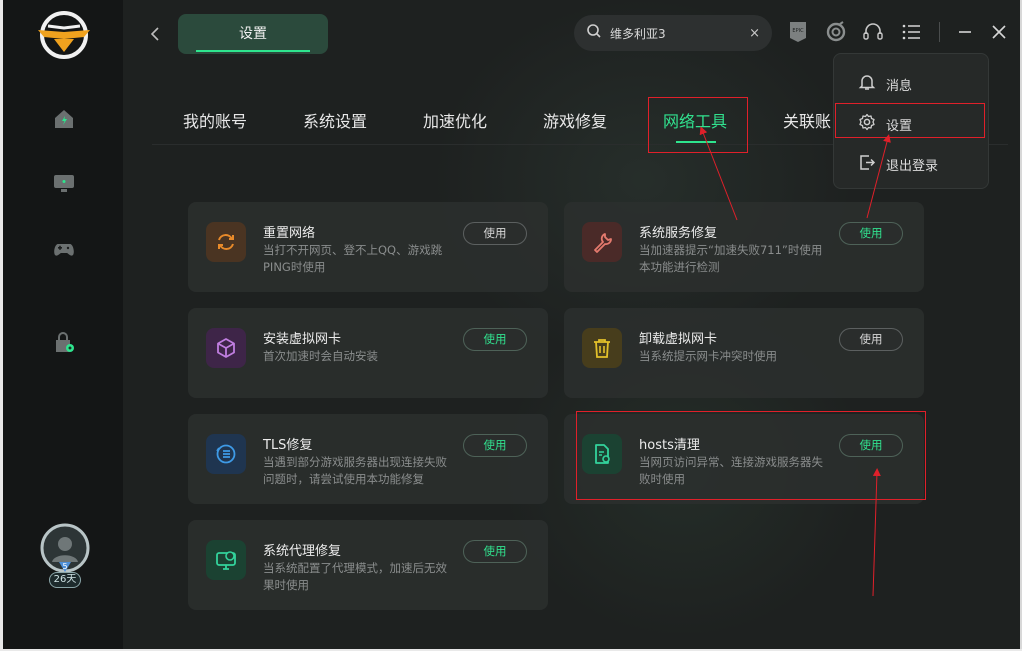  I want to click on menu-item-logout: 退出登录, so click(912, 164).